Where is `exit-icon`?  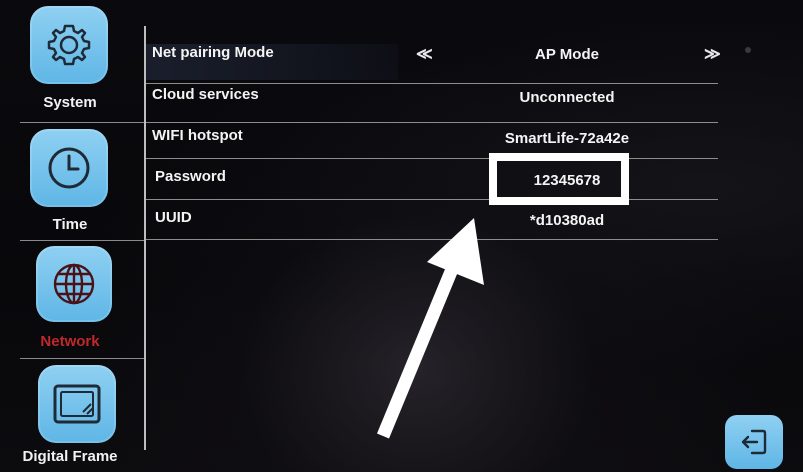
exit-icon is located at coordinates (754, 442).